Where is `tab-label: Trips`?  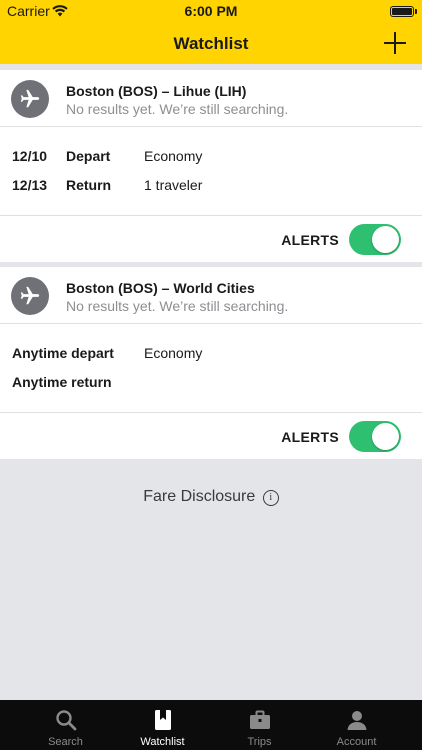 tab-label: Trips is located at coordinates (259, 742).